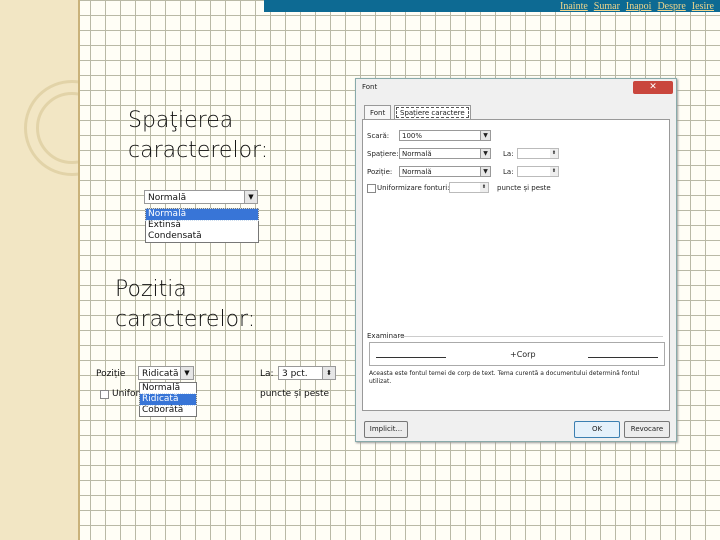  I want to click on spacing-option-normala: Normală, so click(202, 214).